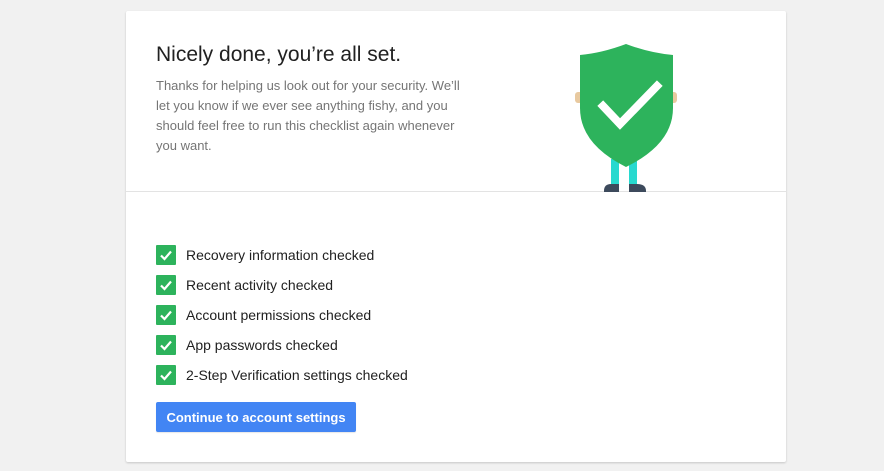 This screenshot has height=471, width=884. What do you see at coordinates (611, 188) in the screenshot?
I see `illustration-shoe-left` at bounding box center [611, 188].